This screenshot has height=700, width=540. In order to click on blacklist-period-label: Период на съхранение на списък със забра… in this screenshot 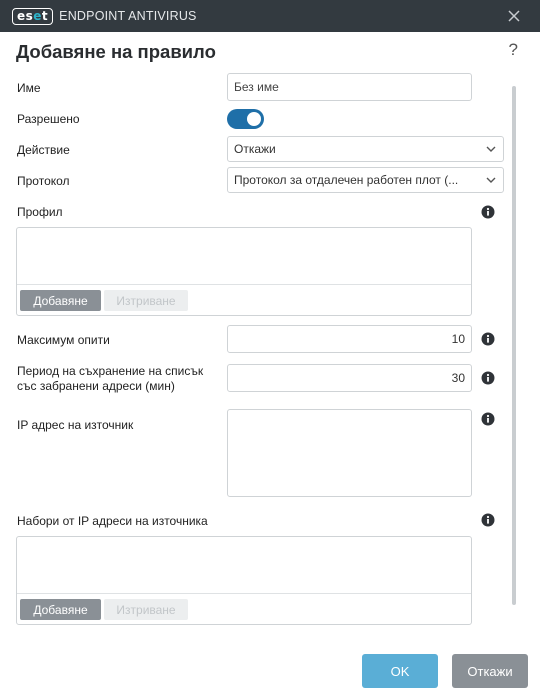, I will do `click(110, 379)`.